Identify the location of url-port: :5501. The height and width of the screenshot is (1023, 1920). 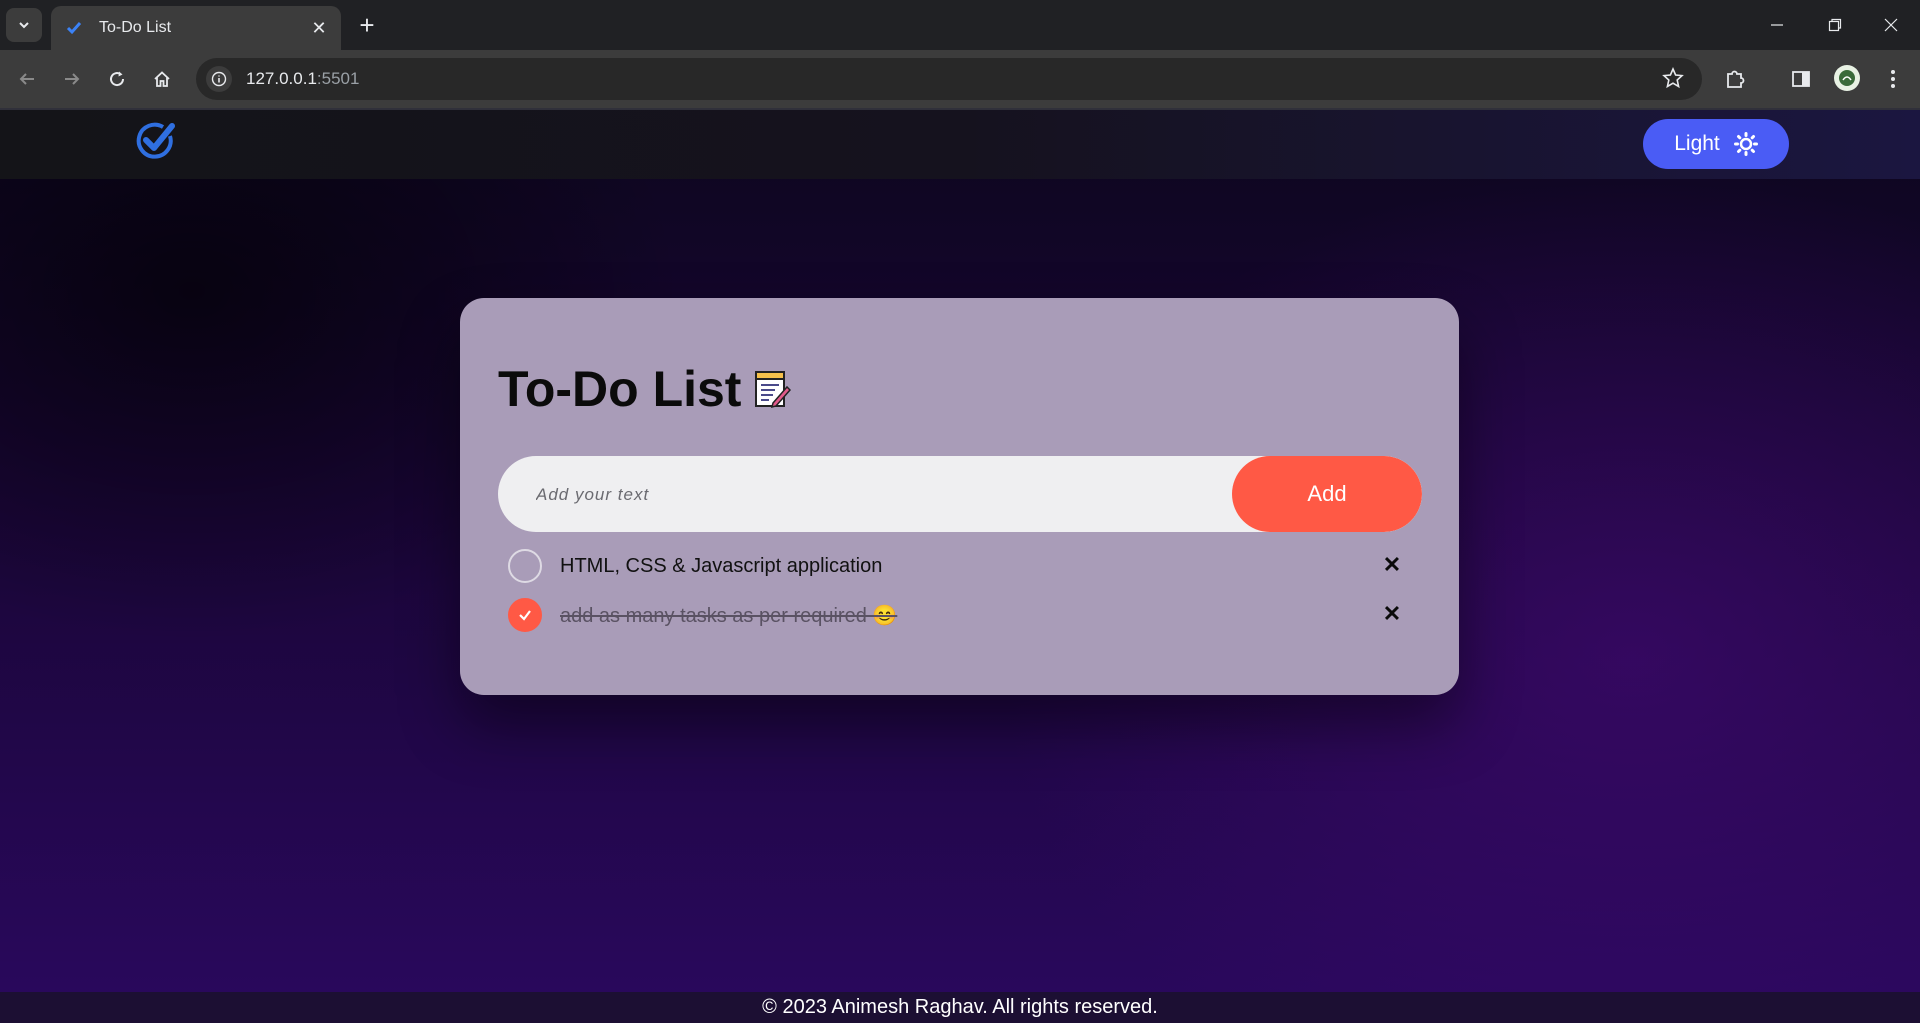
(338, 78).